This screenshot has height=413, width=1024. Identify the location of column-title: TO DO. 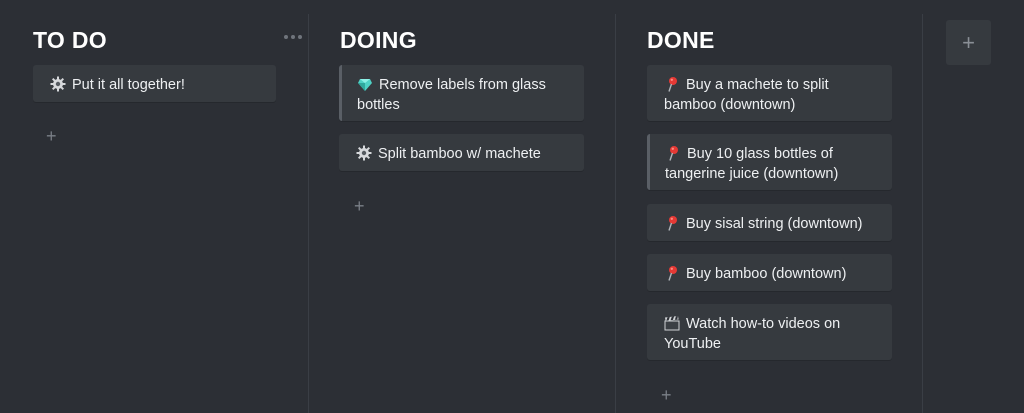
(70, 40).